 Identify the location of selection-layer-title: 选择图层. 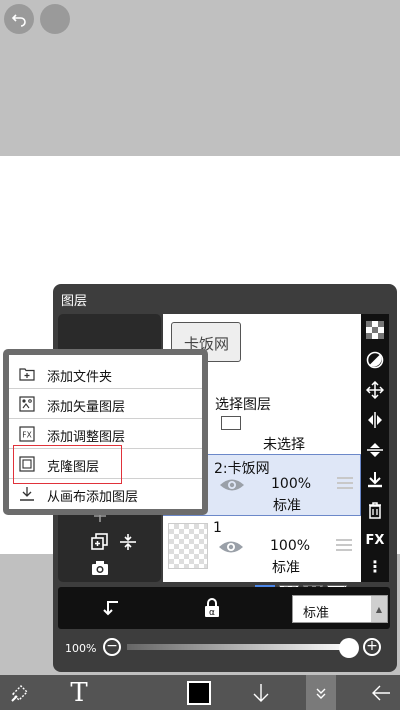
(243, 405).